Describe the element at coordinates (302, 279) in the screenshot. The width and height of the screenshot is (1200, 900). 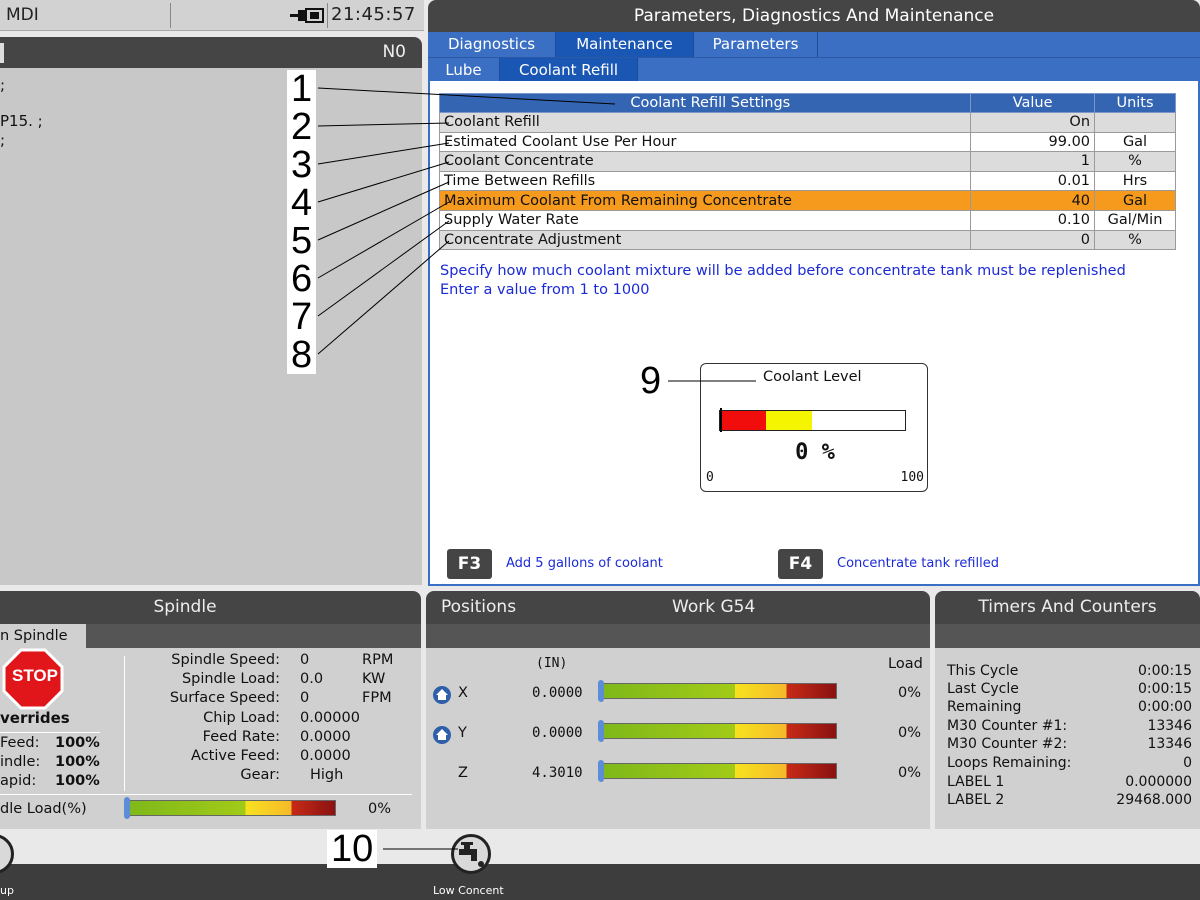
I see `callout-number: 6` at that location.